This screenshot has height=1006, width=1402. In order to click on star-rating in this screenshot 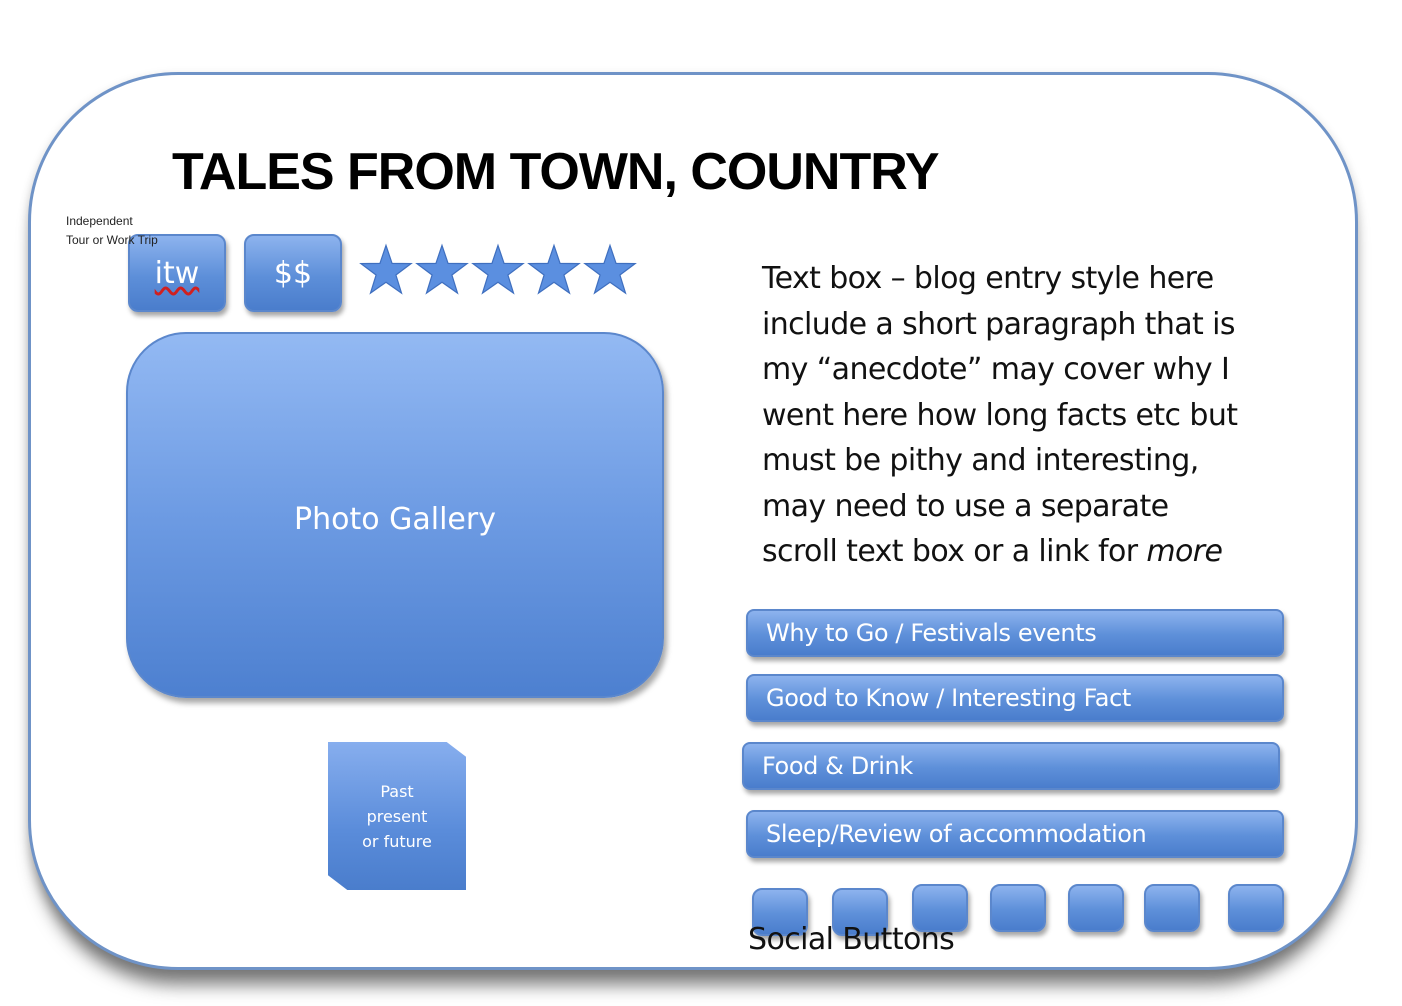, I will do `click(498, 271)`.